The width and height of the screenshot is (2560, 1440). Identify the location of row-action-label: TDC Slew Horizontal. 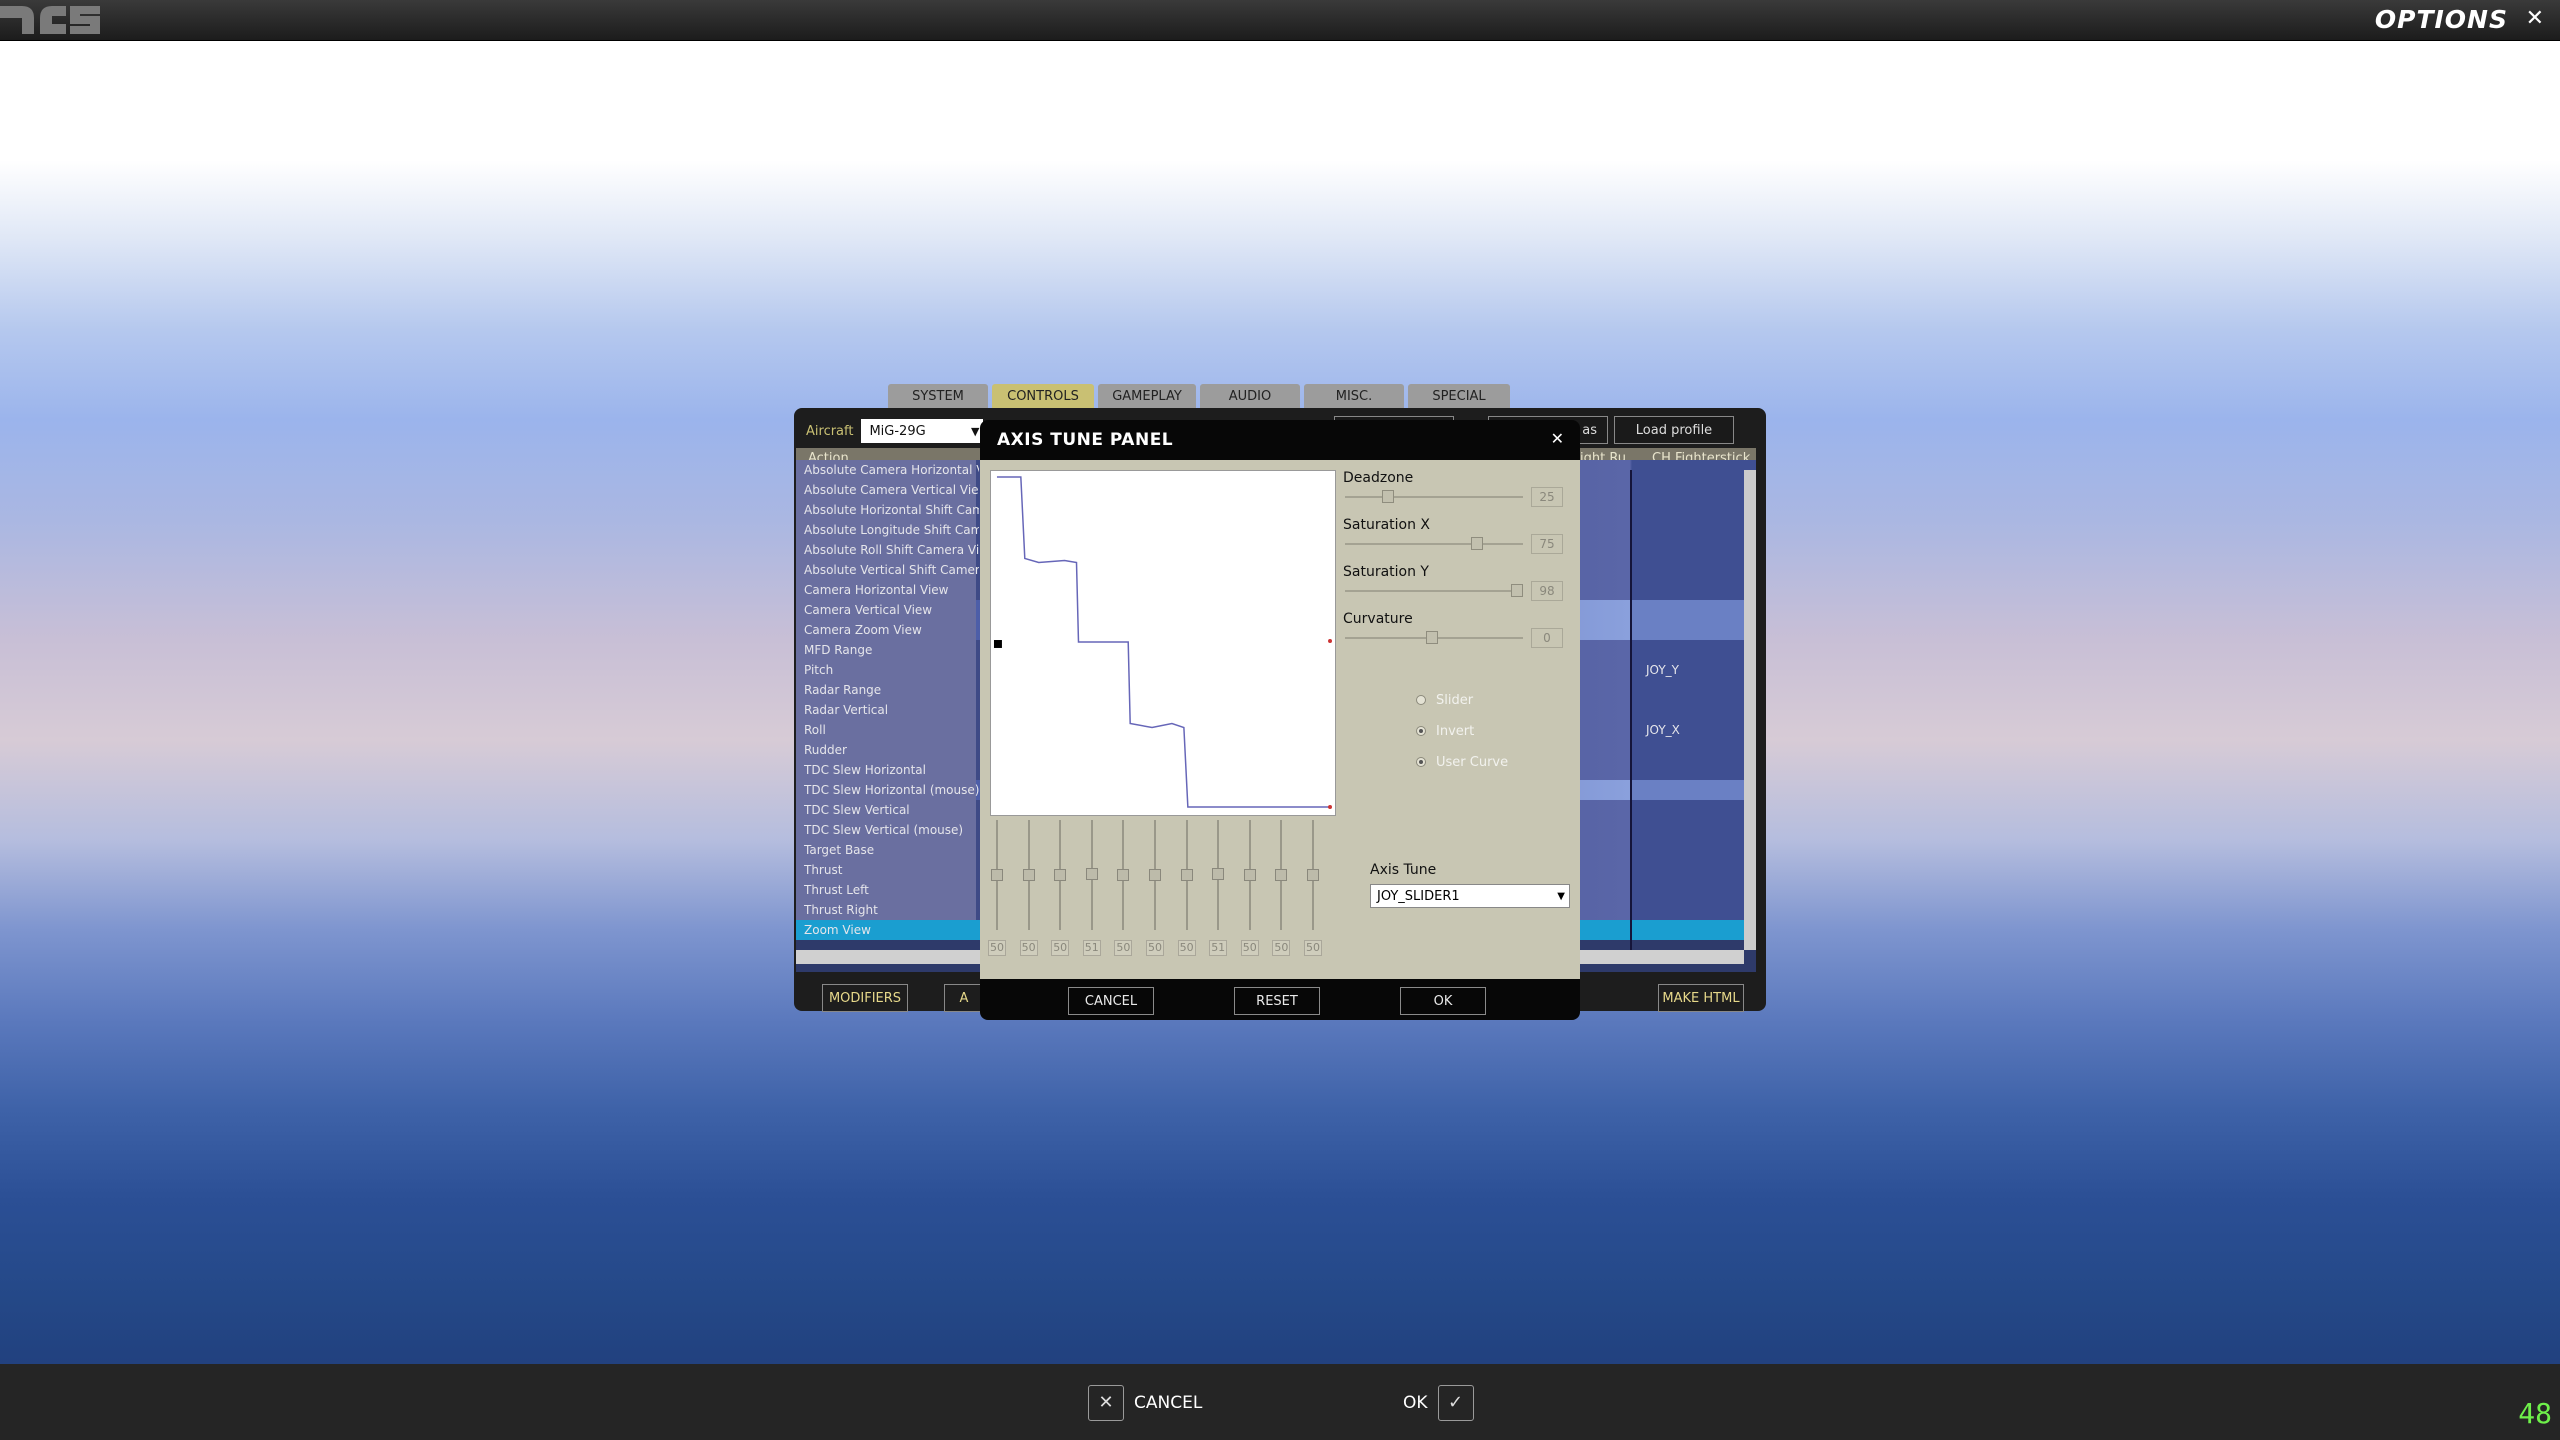
(865, 770).